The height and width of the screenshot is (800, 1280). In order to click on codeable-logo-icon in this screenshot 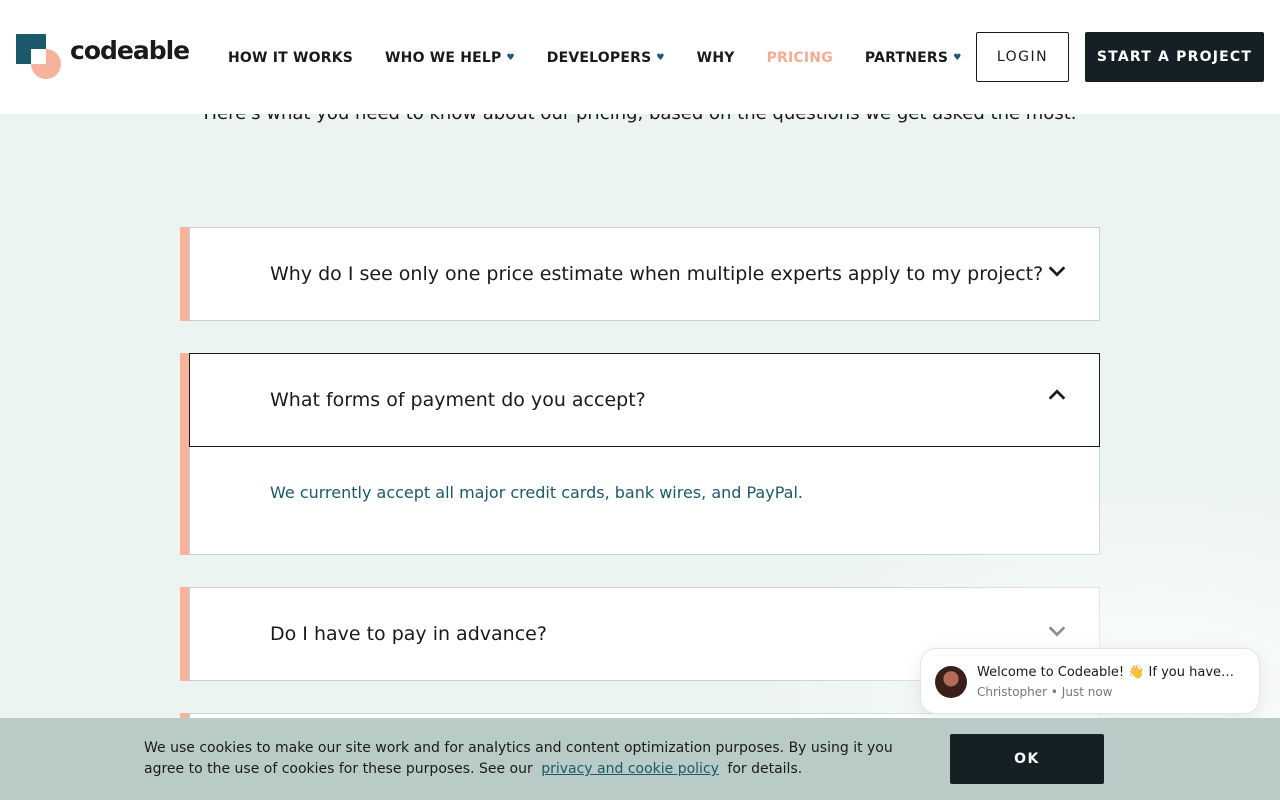, I will do `click(39, 57)`.